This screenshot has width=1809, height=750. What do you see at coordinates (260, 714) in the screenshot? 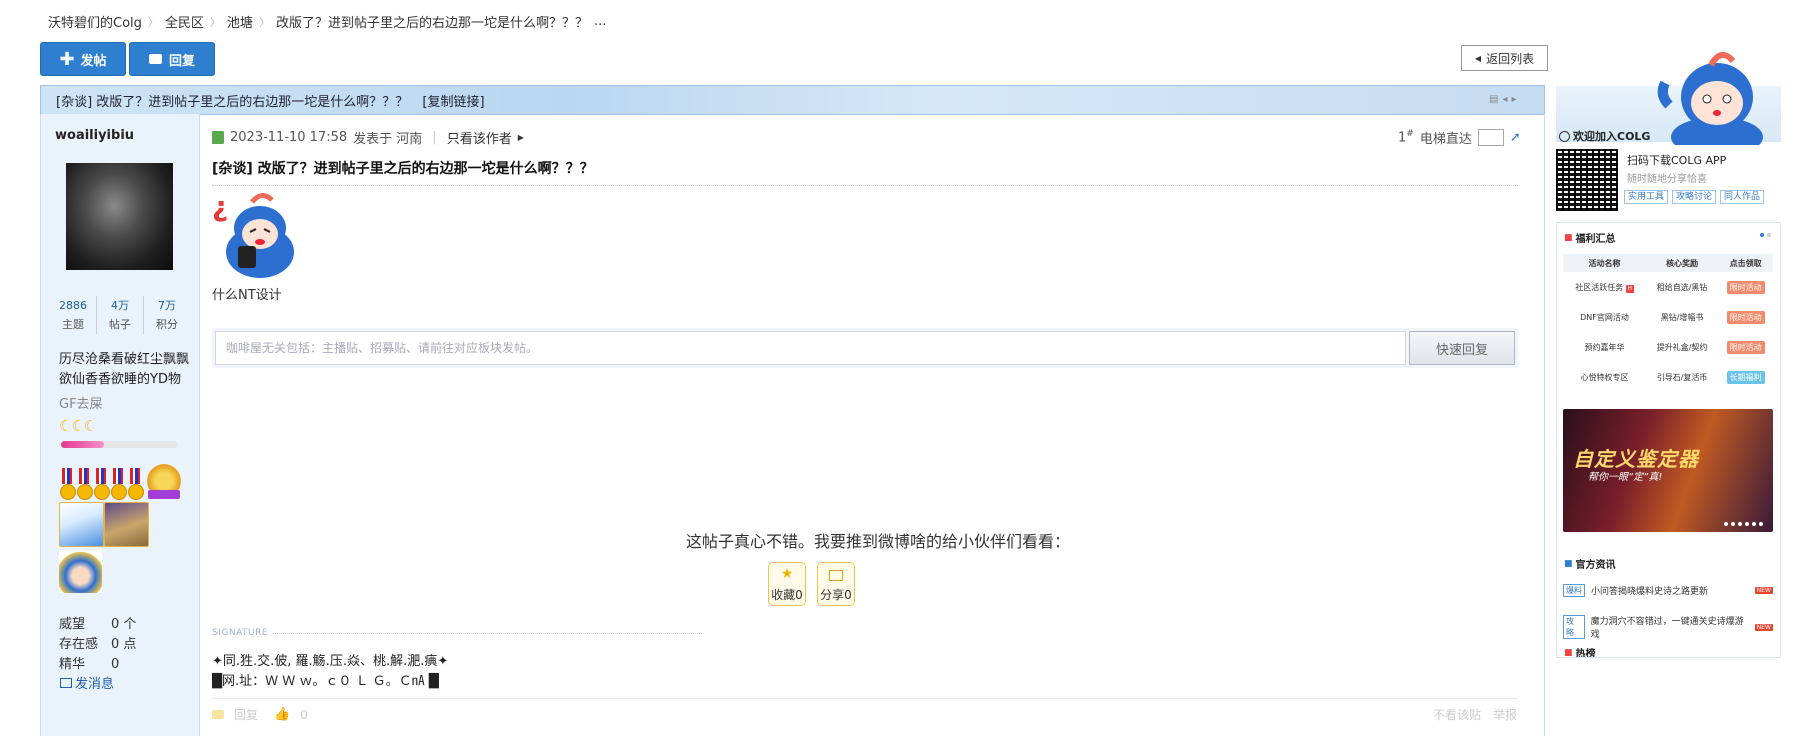
I see `post-actions: 回复 👍 0` at bounding box center [260, 714].